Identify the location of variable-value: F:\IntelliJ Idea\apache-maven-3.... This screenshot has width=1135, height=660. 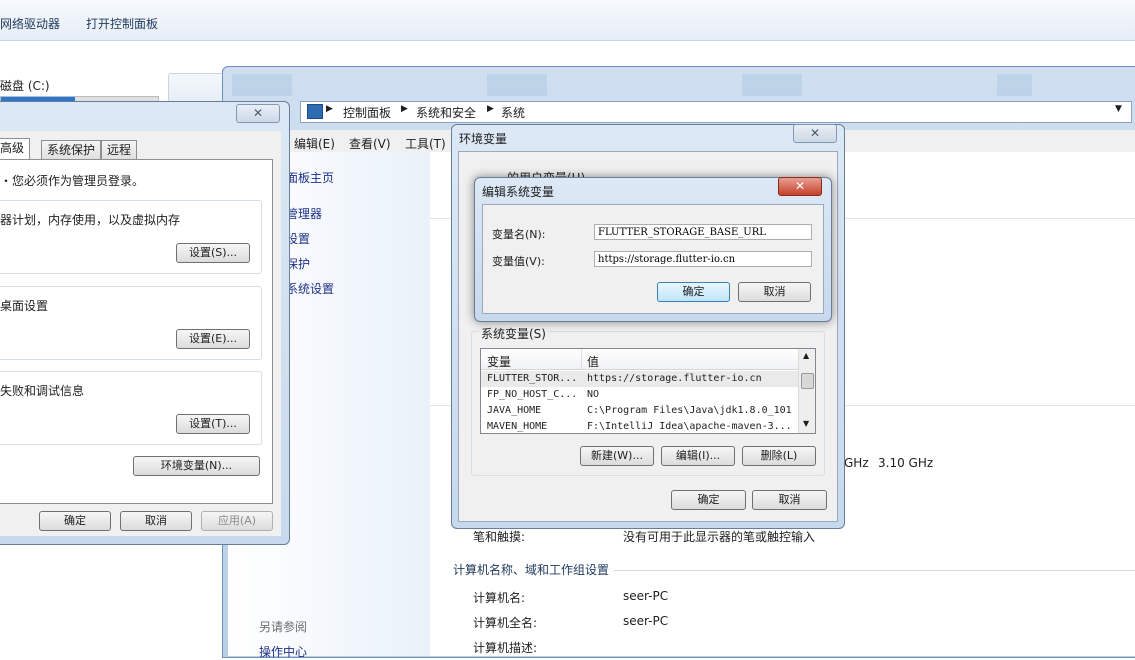
(689, 426).